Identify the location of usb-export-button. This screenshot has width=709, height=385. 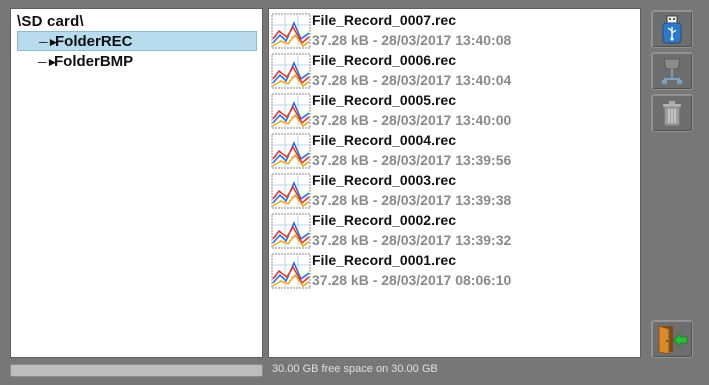
(672, 29).